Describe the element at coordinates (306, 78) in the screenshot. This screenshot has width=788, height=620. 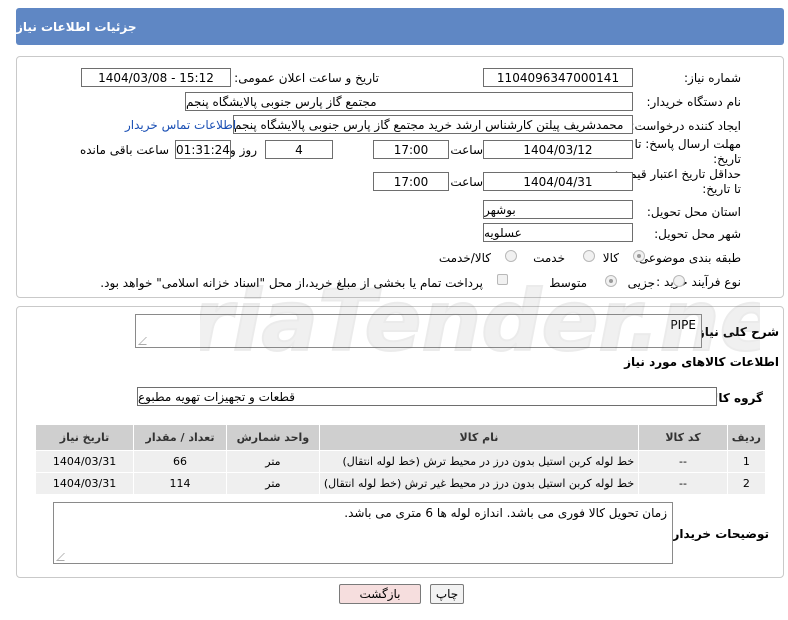
I see `announce-date-label: تاریخ و ساعت اعلان عمومی:` at that location.